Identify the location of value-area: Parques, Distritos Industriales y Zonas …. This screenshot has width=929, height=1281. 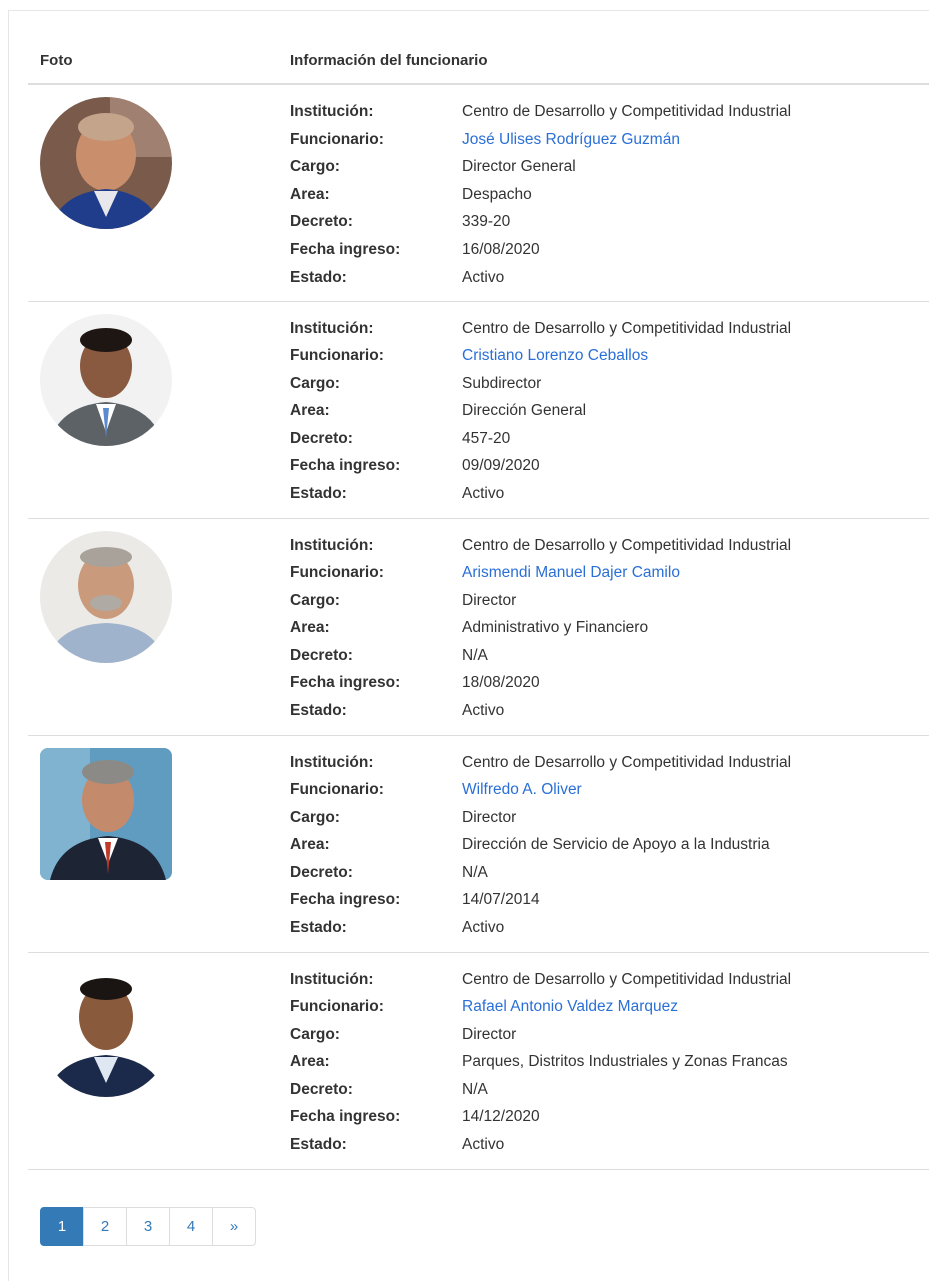
(625, 1062).